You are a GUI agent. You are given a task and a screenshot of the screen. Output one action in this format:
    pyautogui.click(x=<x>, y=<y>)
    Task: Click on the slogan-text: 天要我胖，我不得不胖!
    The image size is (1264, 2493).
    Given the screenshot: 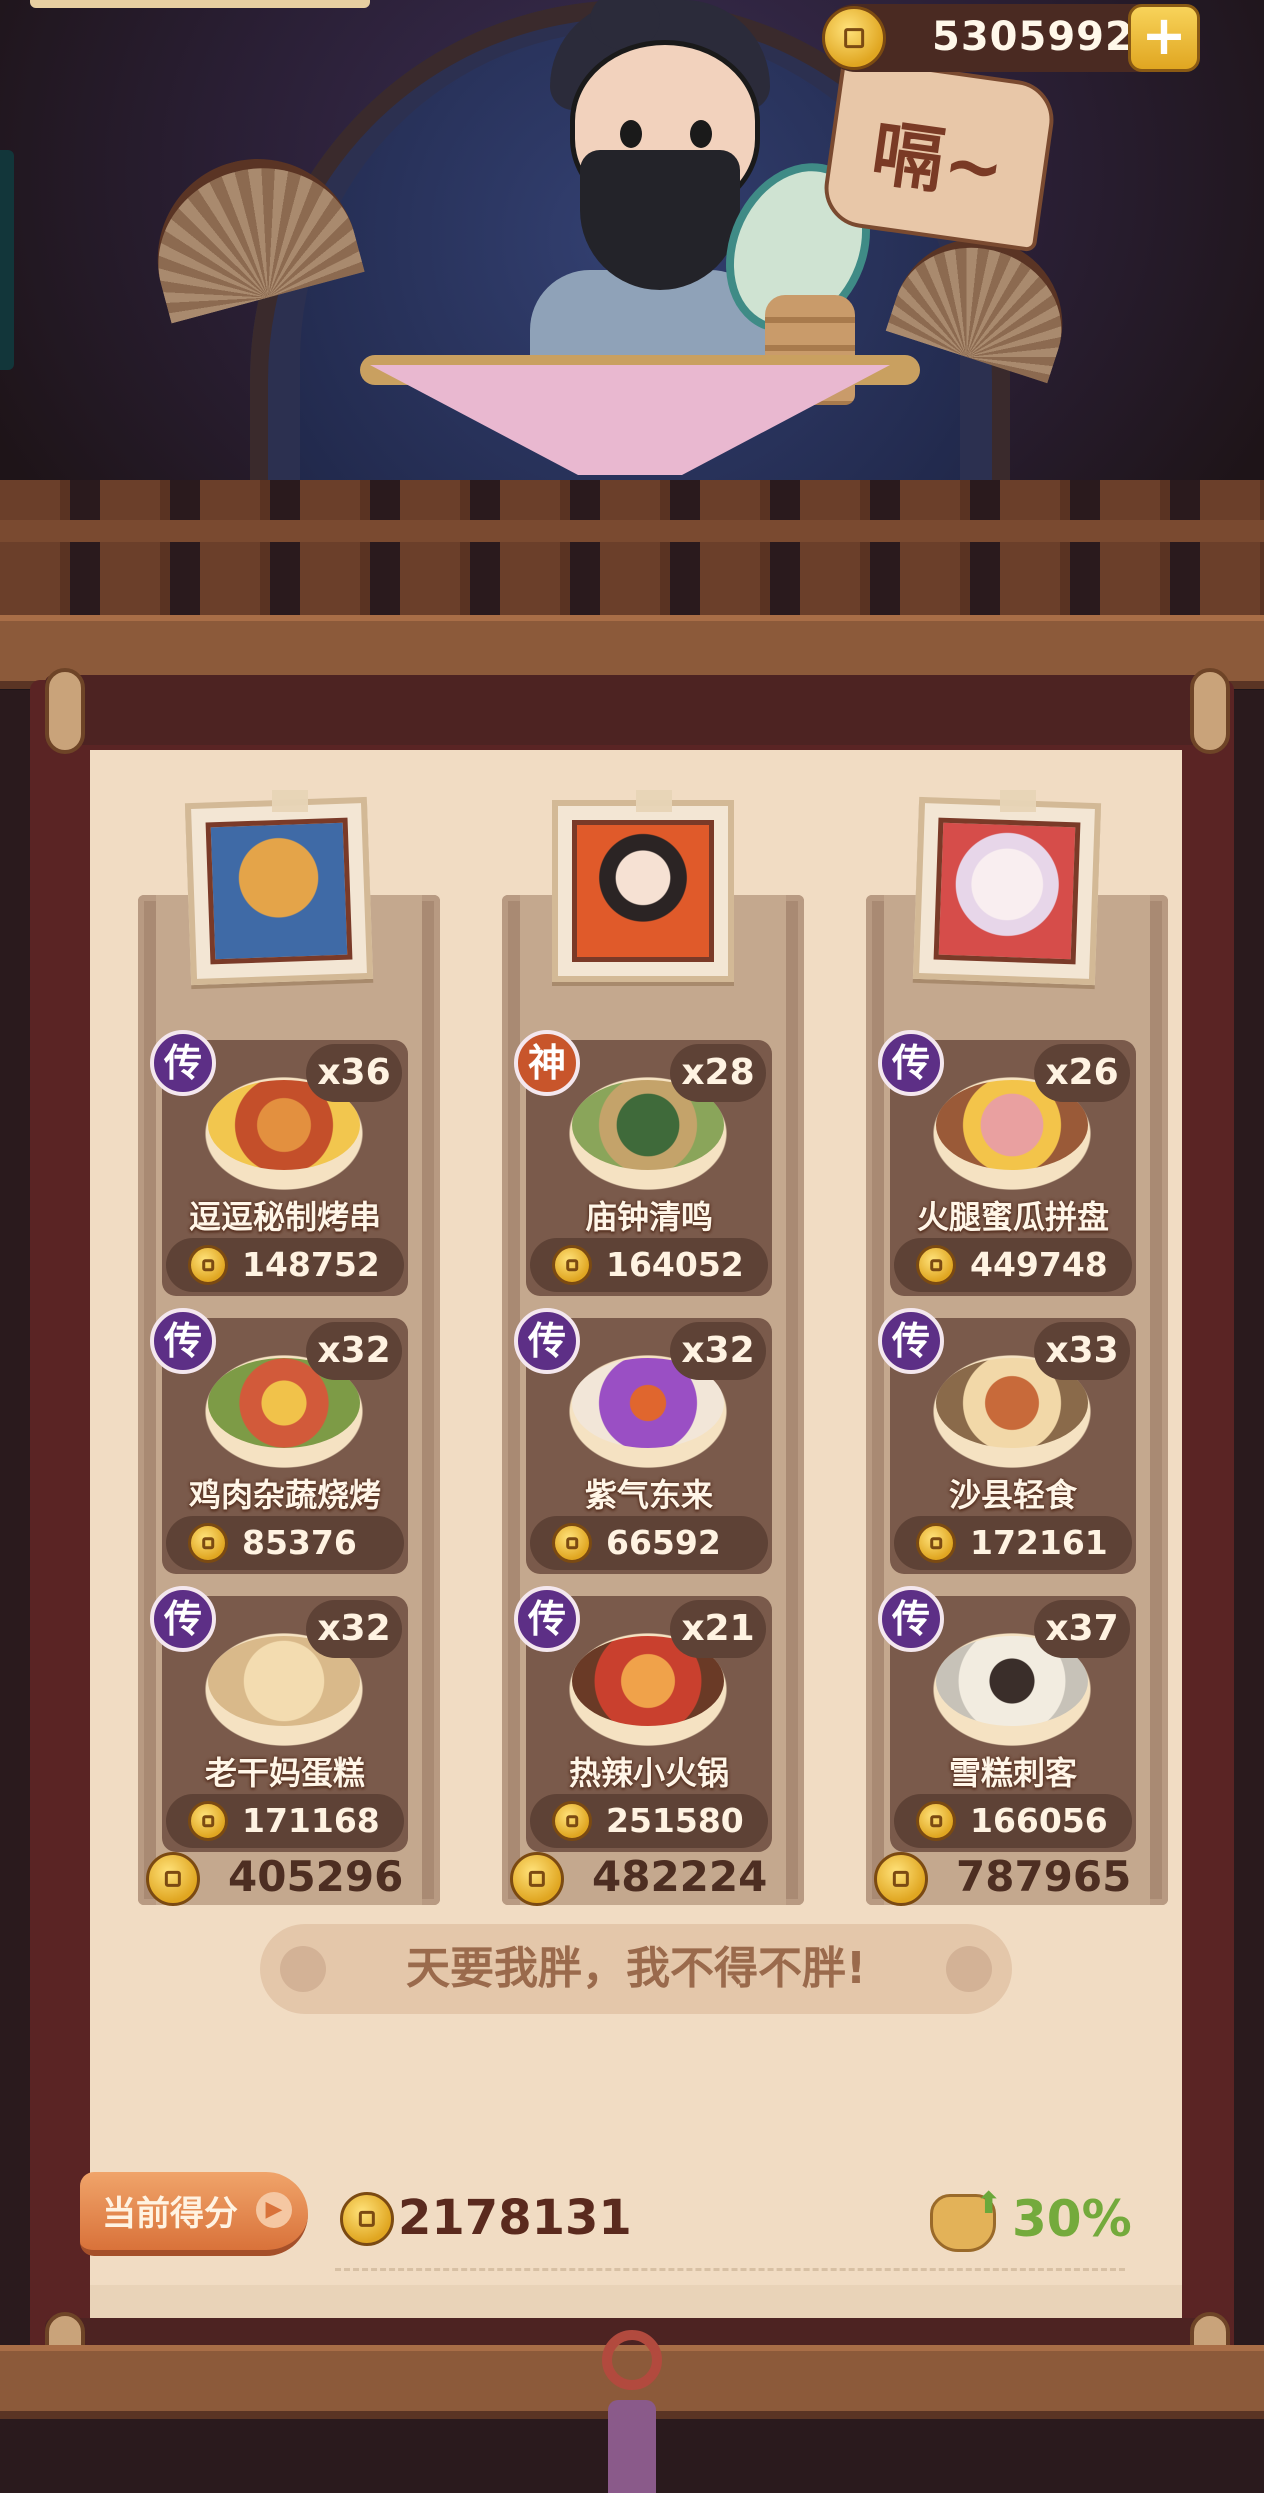 What is the action you would take?
    pyautogui.click(x=636, y=1968)
    